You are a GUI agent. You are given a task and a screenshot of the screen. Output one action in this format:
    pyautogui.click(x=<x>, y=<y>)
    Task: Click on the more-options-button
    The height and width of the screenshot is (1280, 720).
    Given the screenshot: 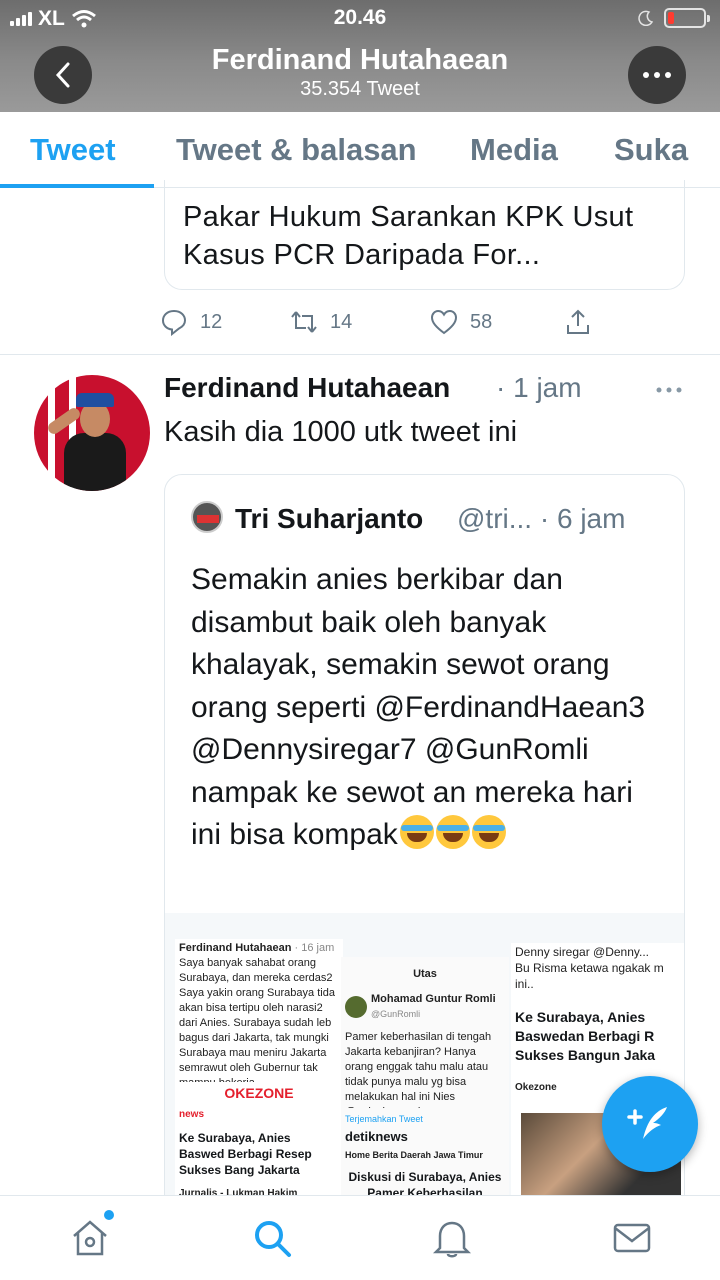 What is the action you would take?
    pyautogui.click(x=657, y=75)
    